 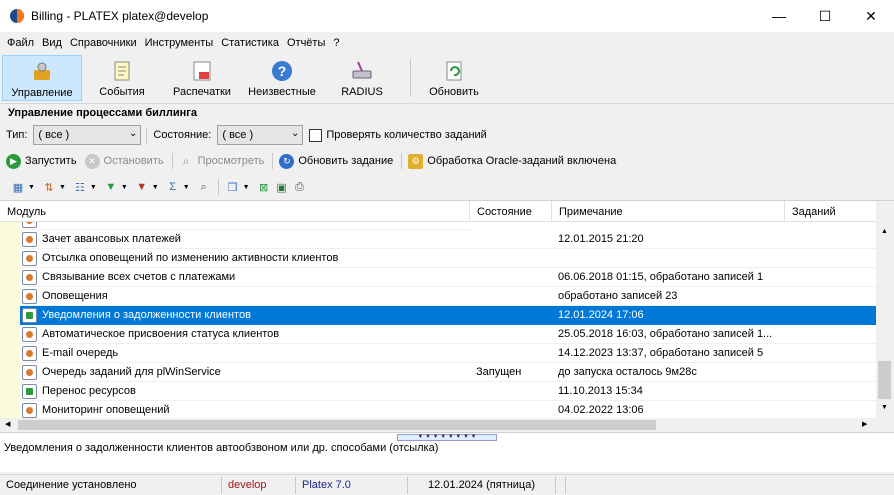 What do you see at coordinates (522, 161) in the screenshot?
I see `oracle-label: Обработка Oracle-заданий включена` at bounding box center [522, 161].